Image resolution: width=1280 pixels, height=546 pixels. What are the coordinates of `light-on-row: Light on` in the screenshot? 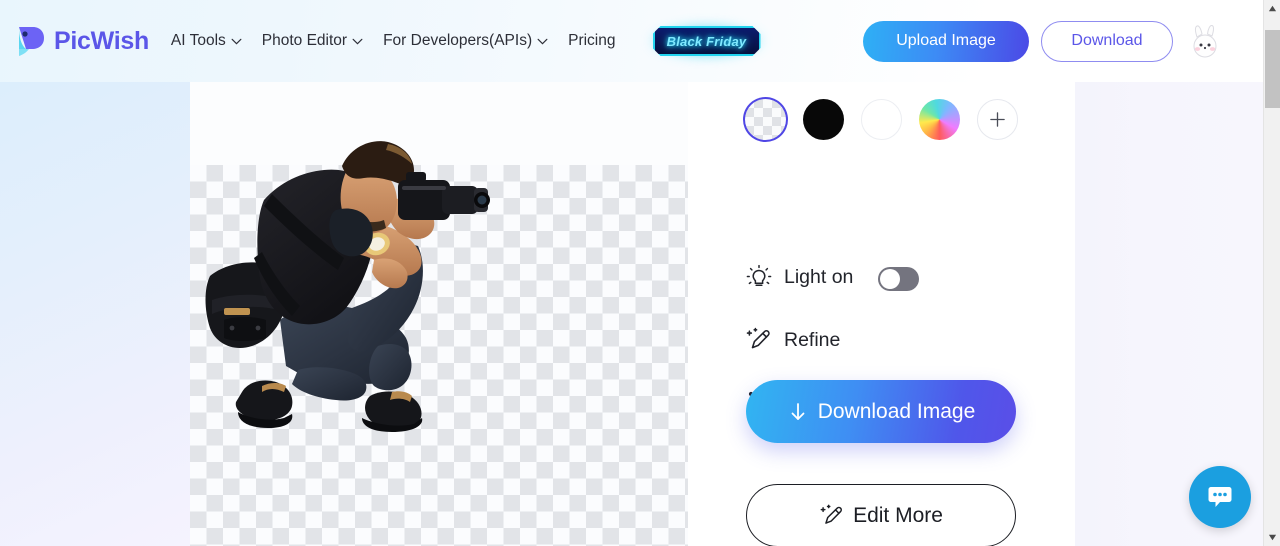 It's located at (799, 277).